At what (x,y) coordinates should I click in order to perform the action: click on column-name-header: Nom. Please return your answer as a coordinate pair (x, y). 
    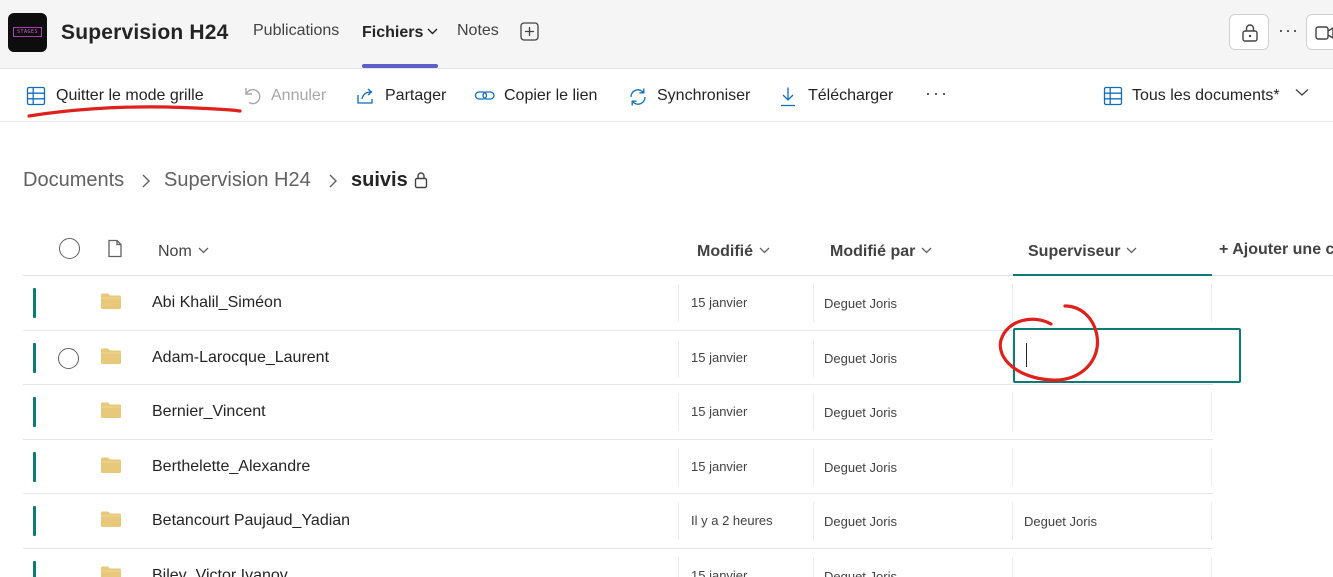
    Looking at the image, I should click on (183, 251).